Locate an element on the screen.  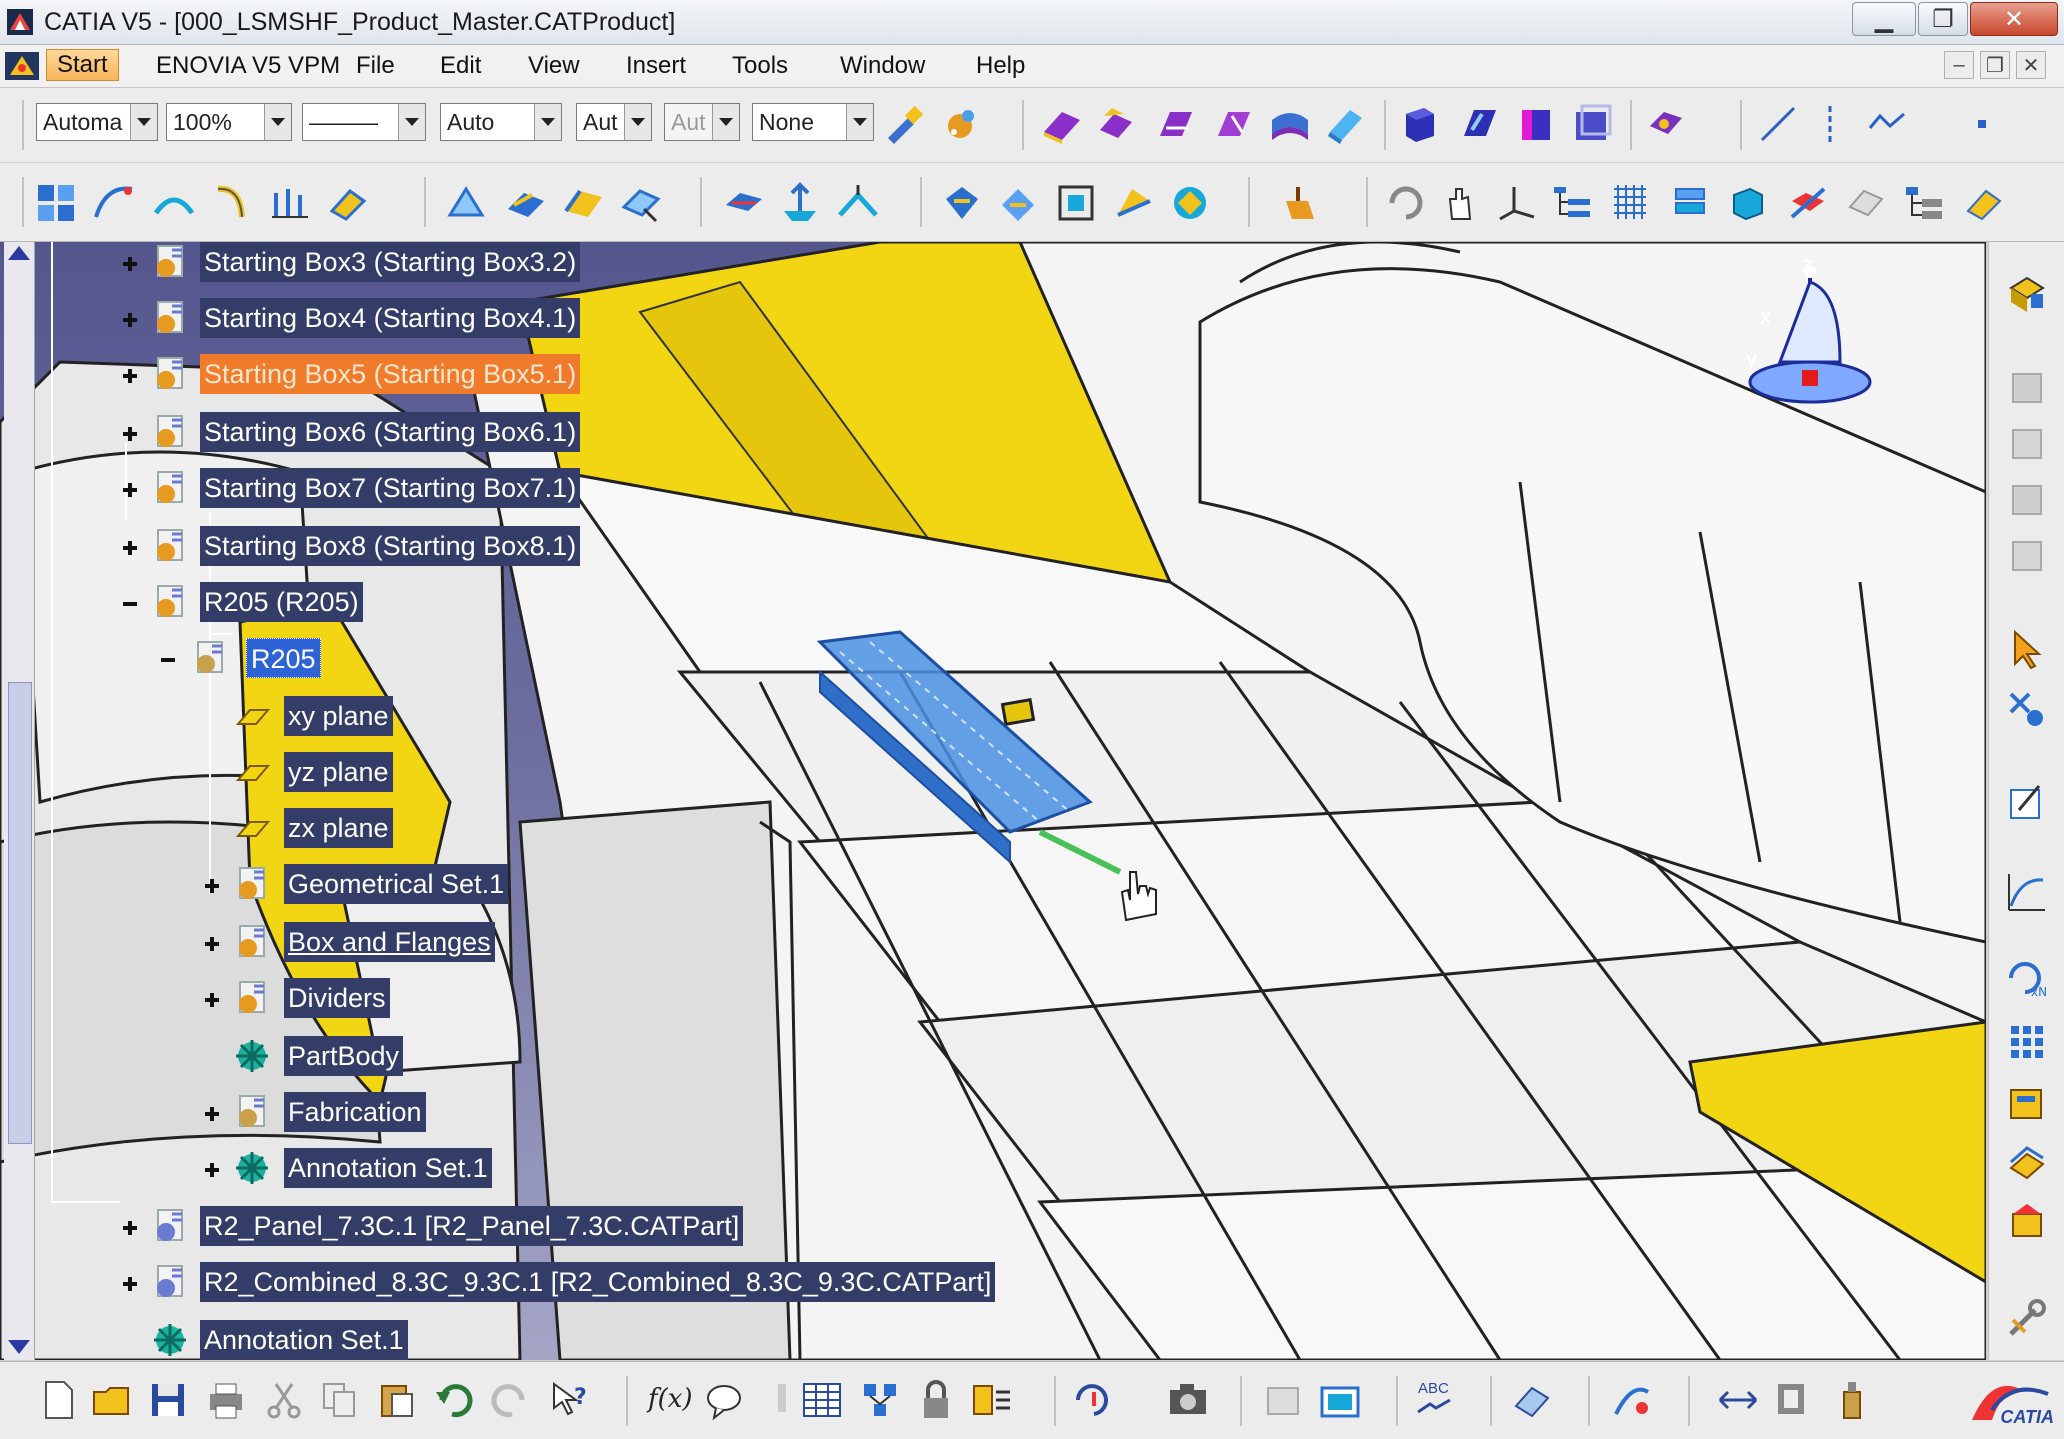
update-icon is located at coordinates (1094, 1400).